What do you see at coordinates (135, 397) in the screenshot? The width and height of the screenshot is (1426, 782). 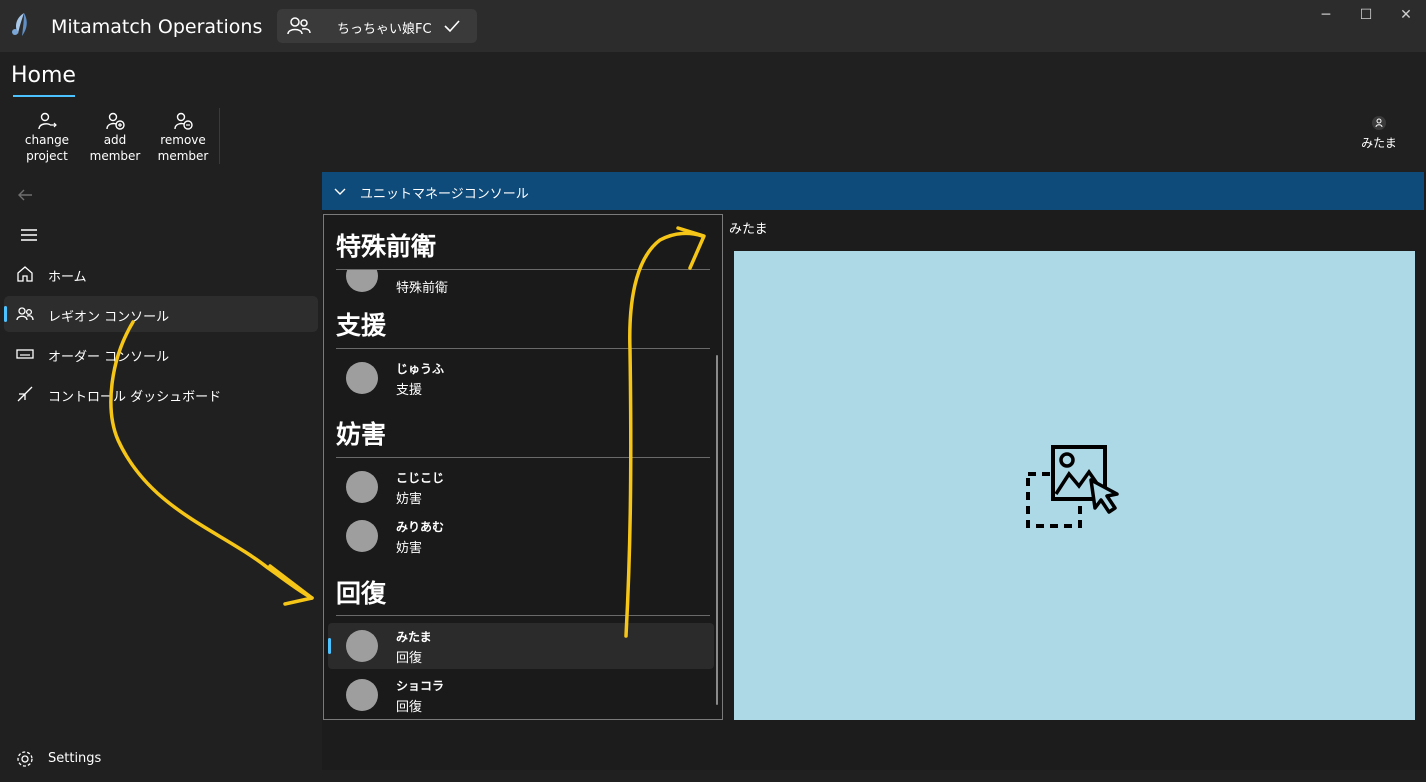 I see `nav-item-label: コントロール ダッシュボード` at bounding box center [135, 397].